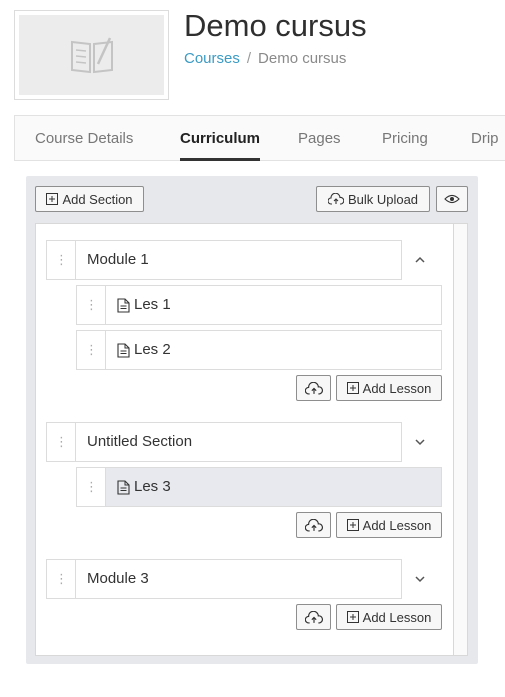 The width and height of the screenshot is (505, 697). Describe the element at coordinates (224, 442) in the screenshot. I see `section-row: ⋮ Untitled Section` at that location.